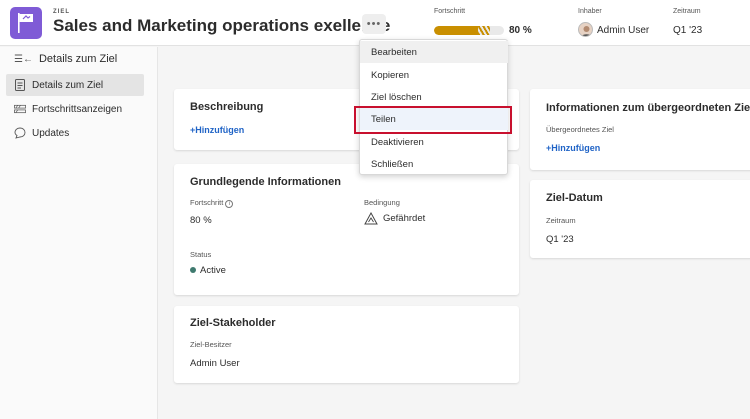 The height and width of the screenshot is (419, 750). Describe the element at coordinates (574, 198) in the screenshot. I see `goal-date-title: Ziel-Datum` at that location.